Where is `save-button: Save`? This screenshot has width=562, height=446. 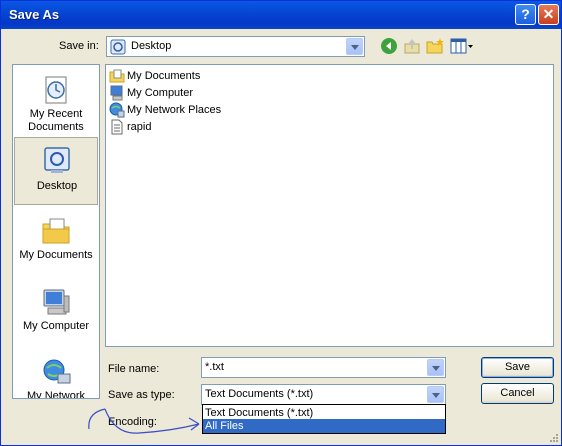
save-button: Save is located at coordinates (517, 367).